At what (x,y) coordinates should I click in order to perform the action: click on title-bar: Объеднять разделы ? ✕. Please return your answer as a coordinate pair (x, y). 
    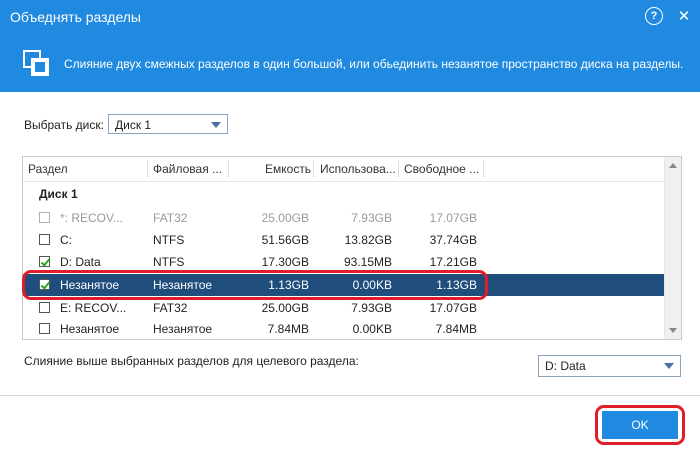
    Looking at the image, I should click on (350, 17).